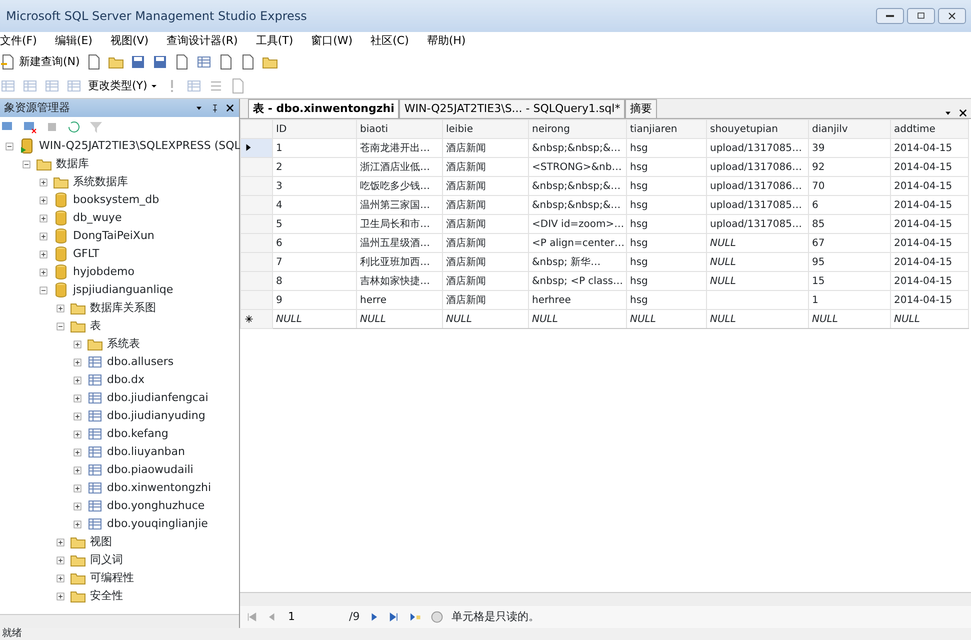 The width and height of the screenshot is (971, 640). I want to click on tree-item: 同义词, so click(106, 560).